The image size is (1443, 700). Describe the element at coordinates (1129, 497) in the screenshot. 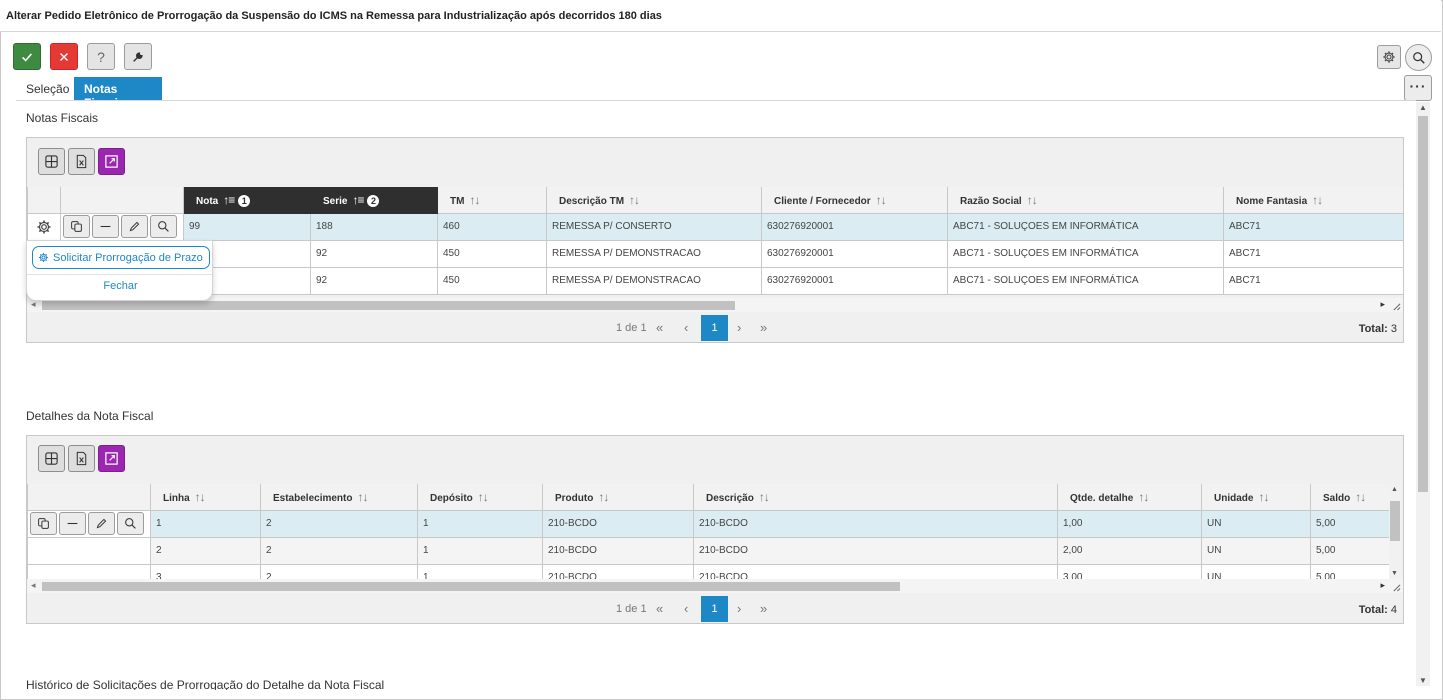

I see `col-header-qtde-detalhe: Qtde. detalhe ↑↓` at that location.